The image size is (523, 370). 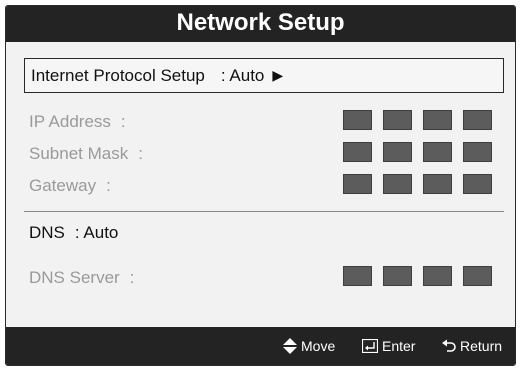 What do you see at coordinates (318, 346) in the screenshot?
I see `move-label: Move` at bounding box center [318, 346].